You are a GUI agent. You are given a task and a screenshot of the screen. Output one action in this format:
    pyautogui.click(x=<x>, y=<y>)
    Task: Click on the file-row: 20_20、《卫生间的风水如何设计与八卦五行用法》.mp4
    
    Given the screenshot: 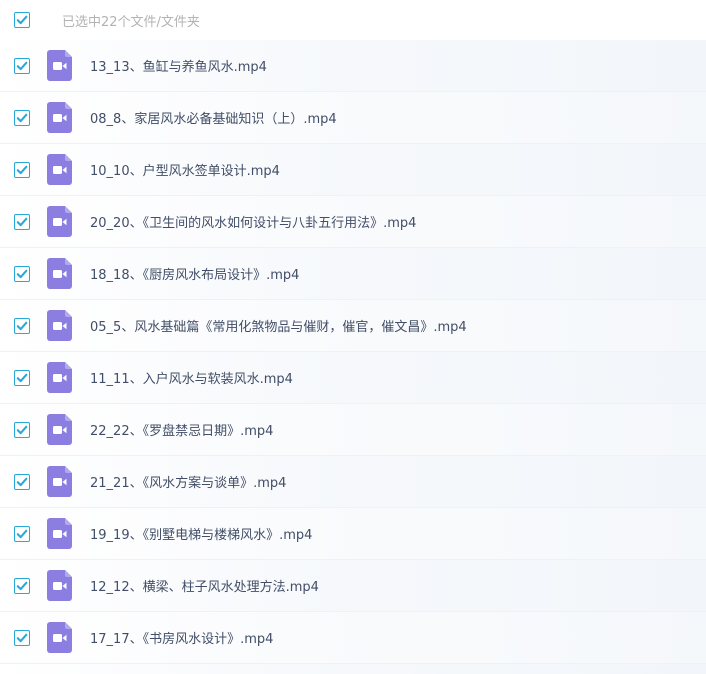 What is the action you would take?
    pyautogui.click(x=353, y=222)
    